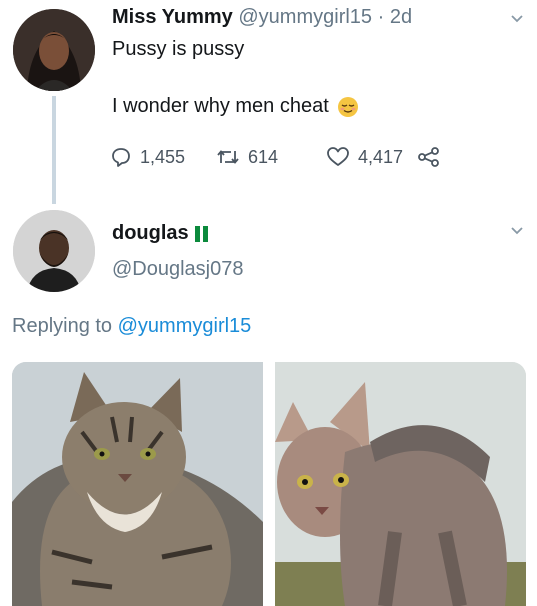 This screenshot has width=537, height=606. Describe the element at coordinates (163, 156) in the screenshot. I see `reply-count: 1,455` at that location.